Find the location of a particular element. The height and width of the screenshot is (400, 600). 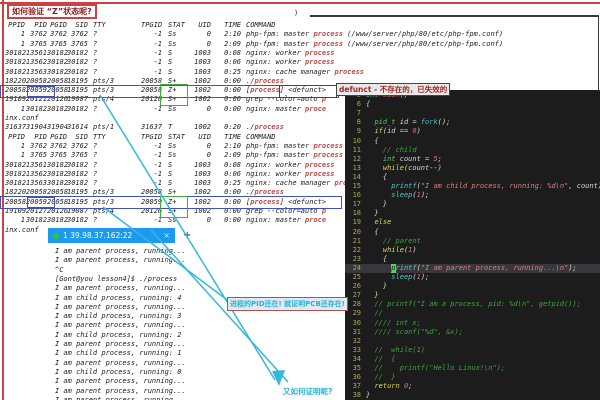

code-line: 27 } is located at coordinates (365, 295).